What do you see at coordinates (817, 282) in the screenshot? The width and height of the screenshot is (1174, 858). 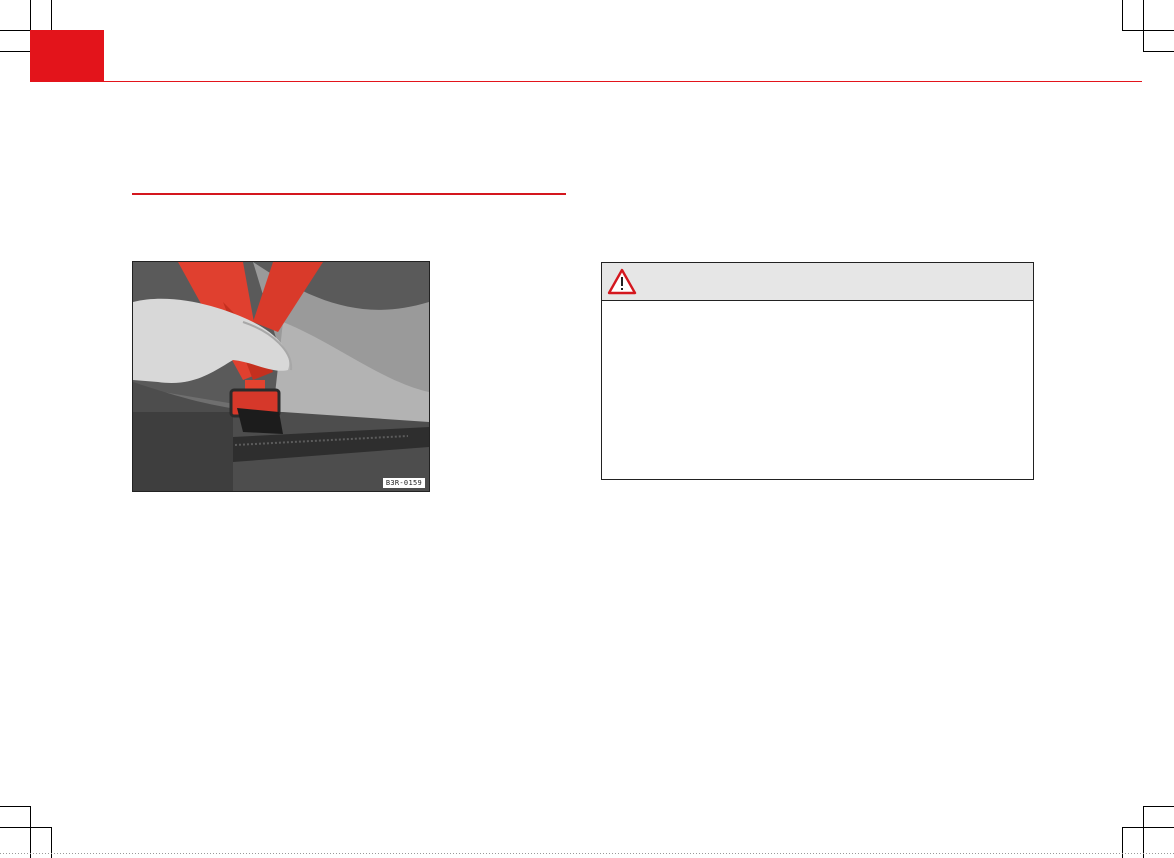 I see `warning-header` at bounding box center [817, 282].